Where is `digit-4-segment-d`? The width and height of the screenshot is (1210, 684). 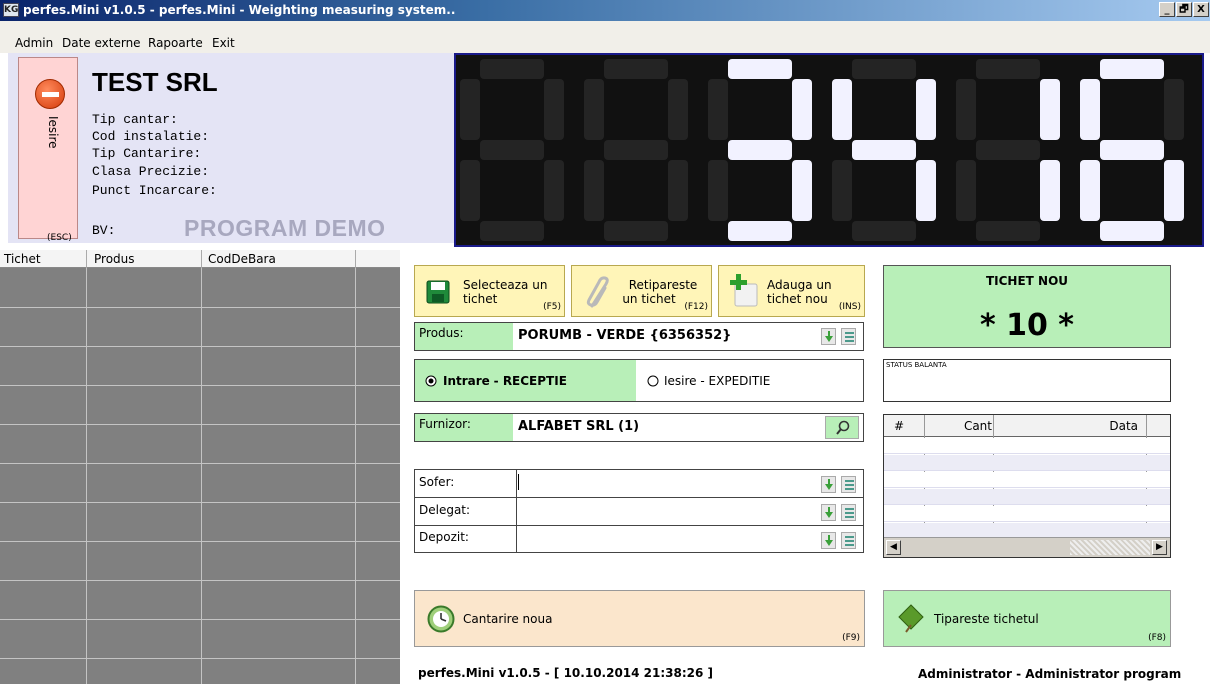 digit-4-segment-d is located at coordinates (884, 231).